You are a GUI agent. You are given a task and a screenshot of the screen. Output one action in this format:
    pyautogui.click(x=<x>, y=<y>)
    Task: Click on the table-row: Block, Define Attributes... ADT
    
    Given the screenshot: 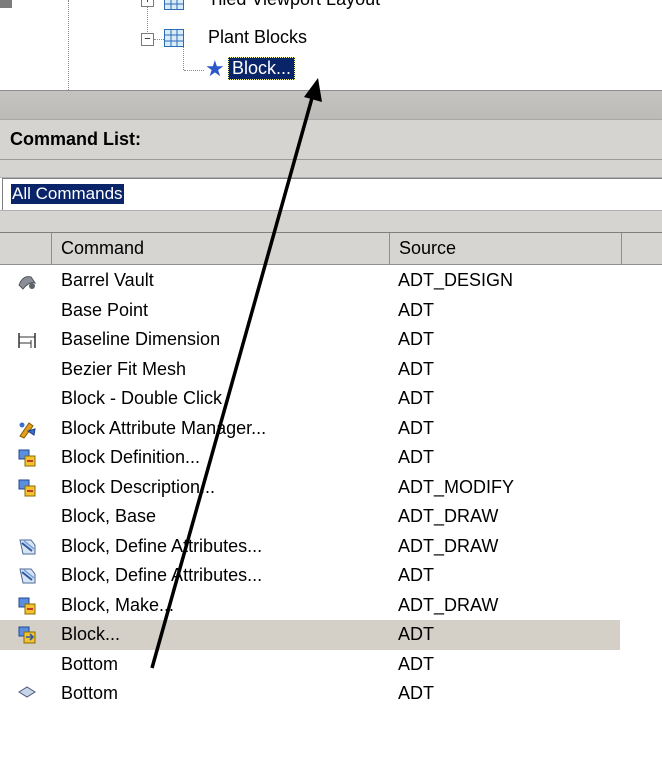 What is the action you would take?
    pyautogui.click(x=331, y=576)
    